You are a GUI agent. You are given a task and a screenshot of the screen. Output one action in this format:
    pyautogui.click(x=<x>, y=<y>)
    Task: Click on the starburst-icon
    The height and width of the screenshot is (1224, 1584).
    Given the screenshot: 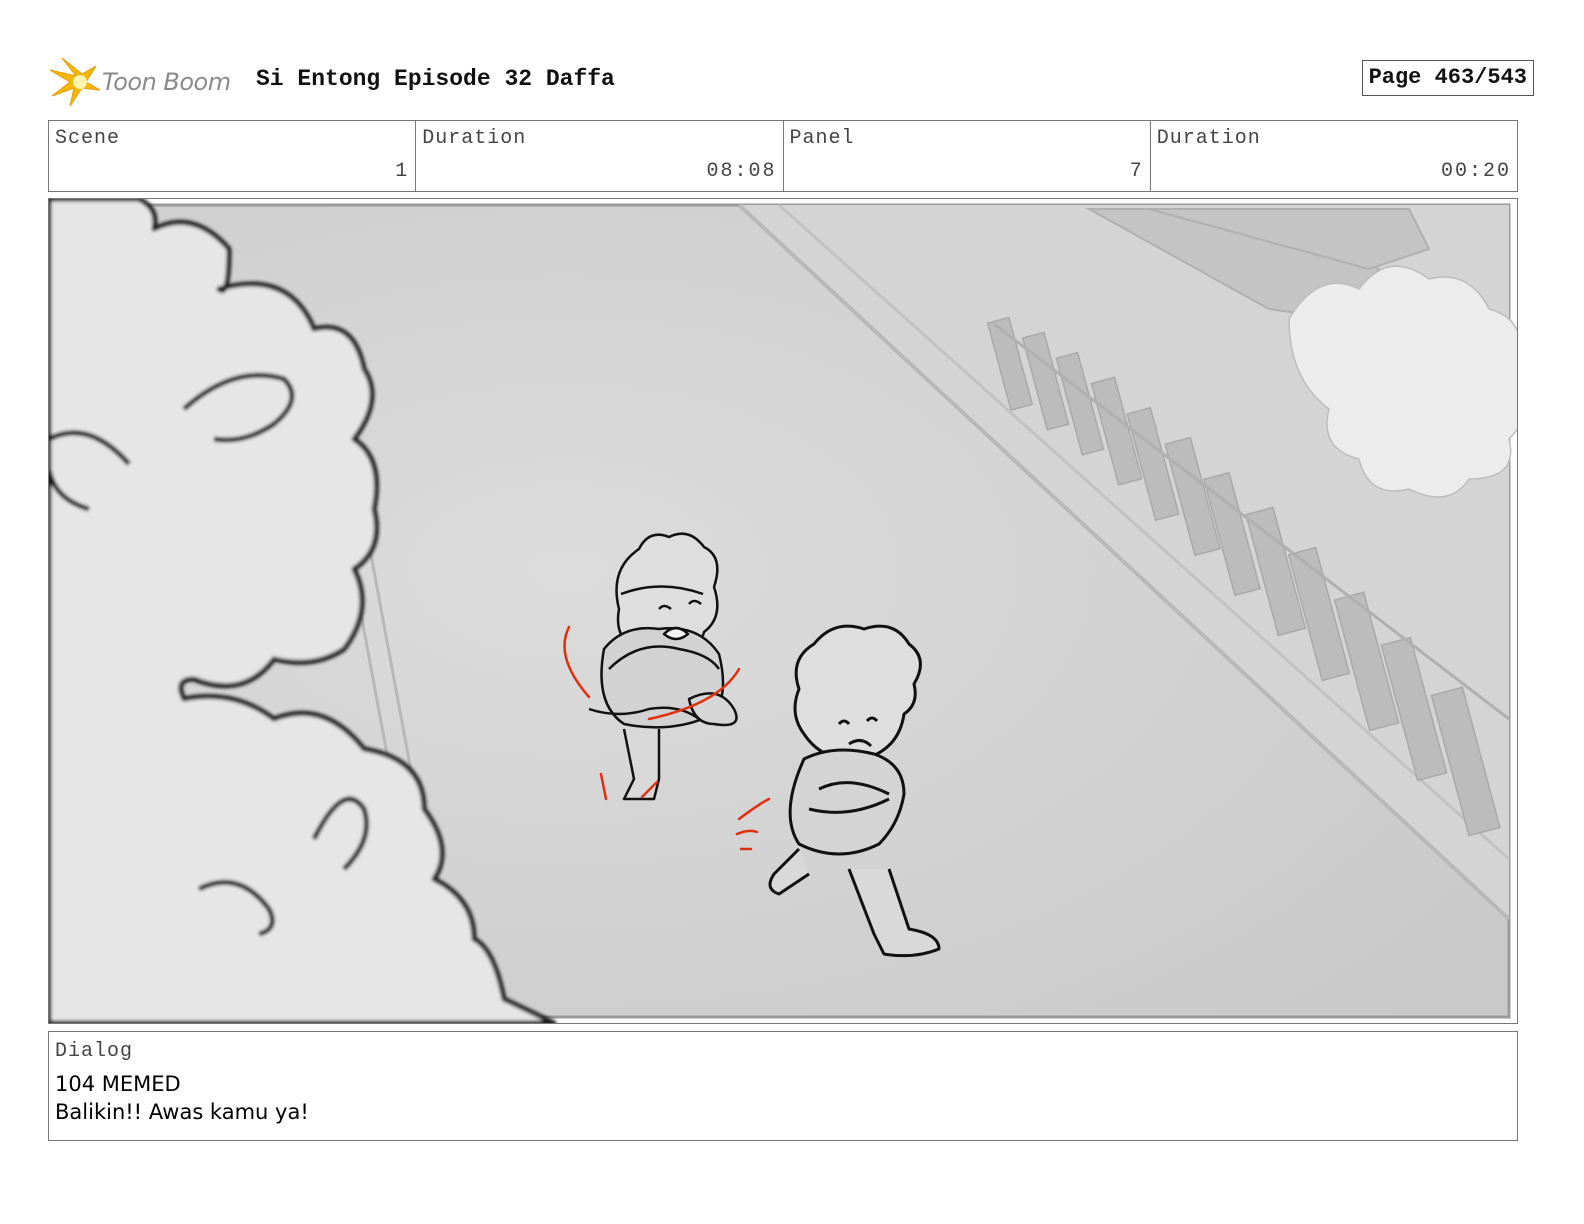 What is the action you would take?
    pyautogui.click(x=75, y=82)
    